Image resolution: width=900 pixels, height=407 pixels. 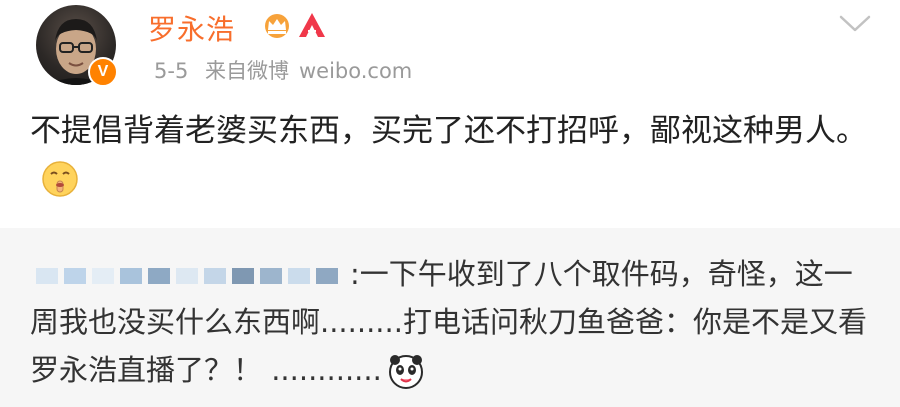 I want to click on a-icon, so click(x=312, y=25).